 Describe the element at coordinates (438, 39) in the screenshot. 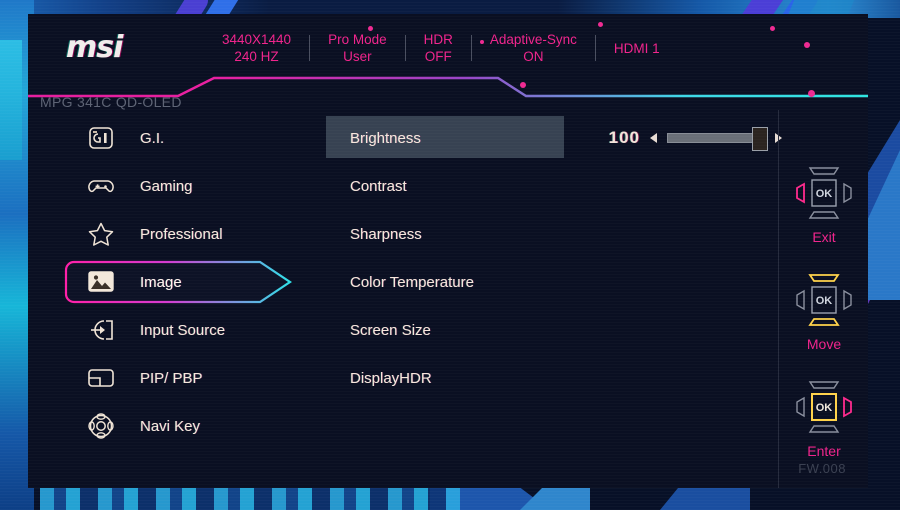

I see `status-hdr-line1: HDR` at that location.